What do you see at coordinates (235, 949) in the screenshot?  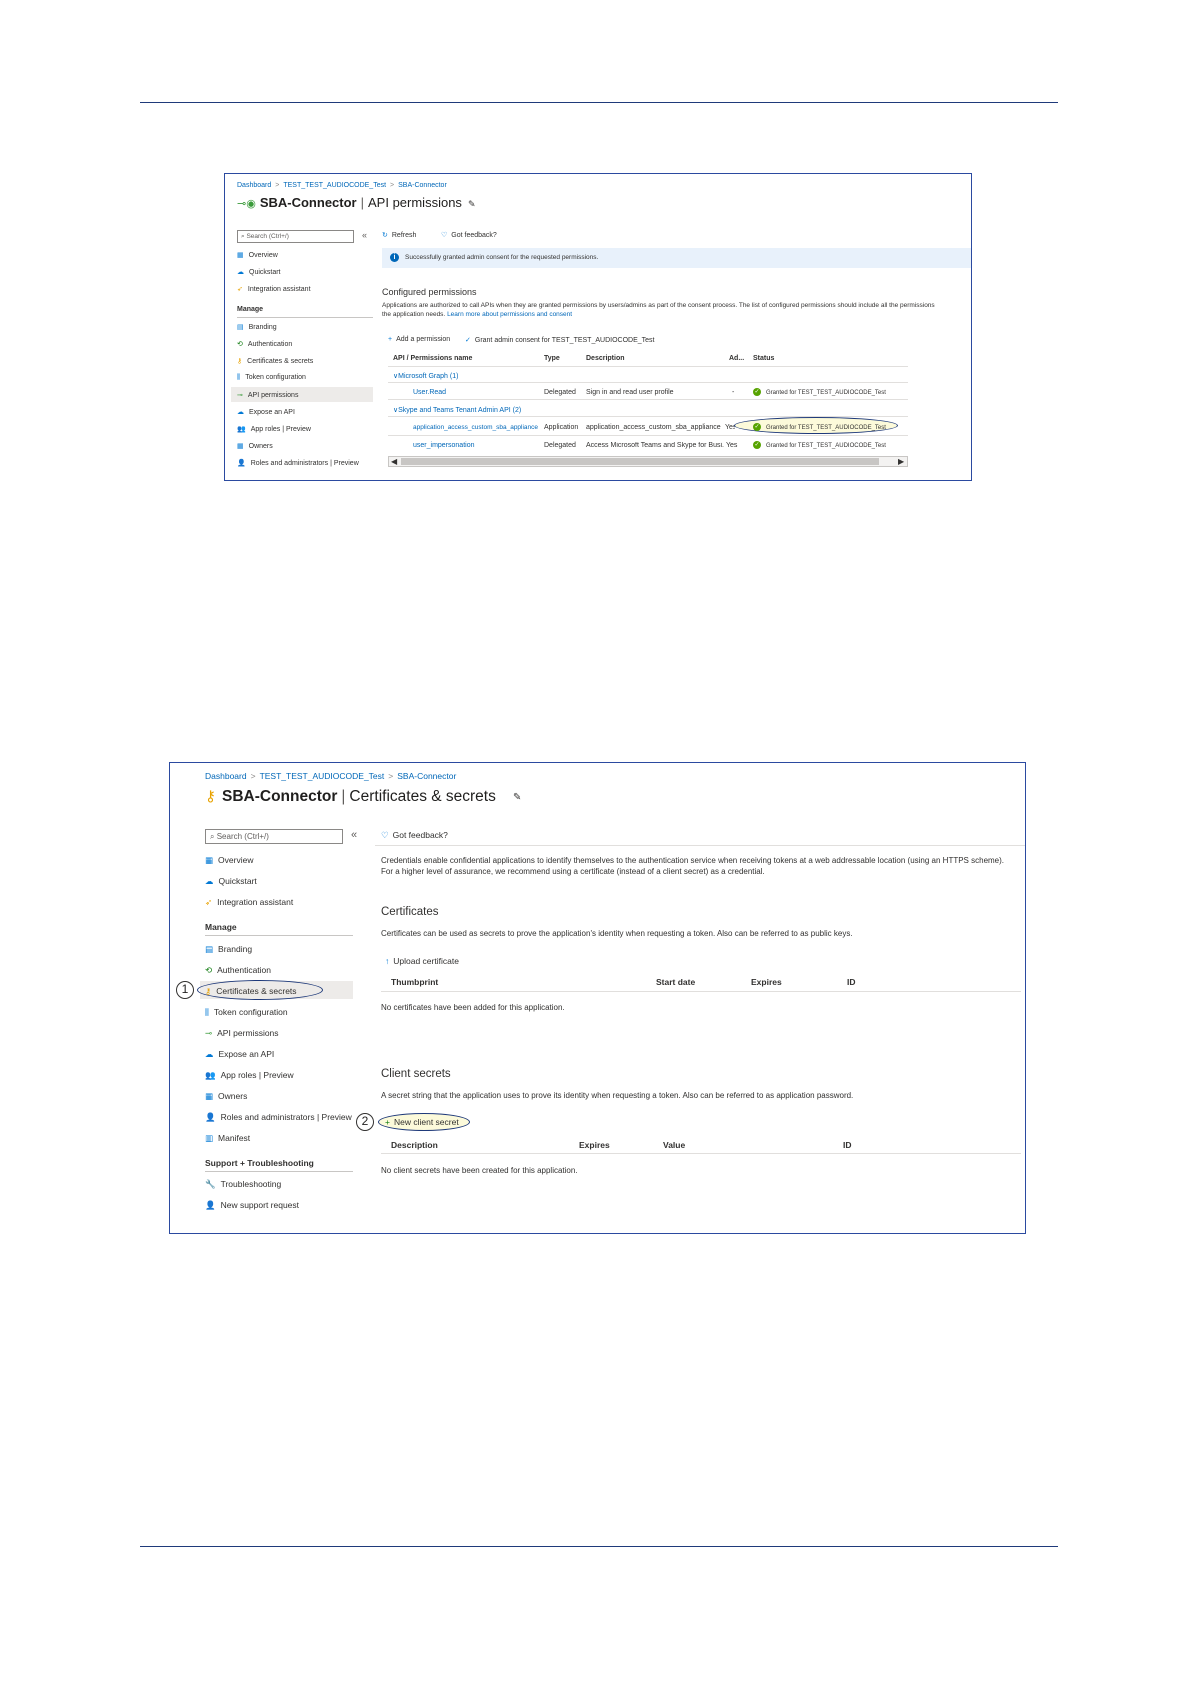 I see `nav-branding-label: Branding` at bounding box center [235, 949].